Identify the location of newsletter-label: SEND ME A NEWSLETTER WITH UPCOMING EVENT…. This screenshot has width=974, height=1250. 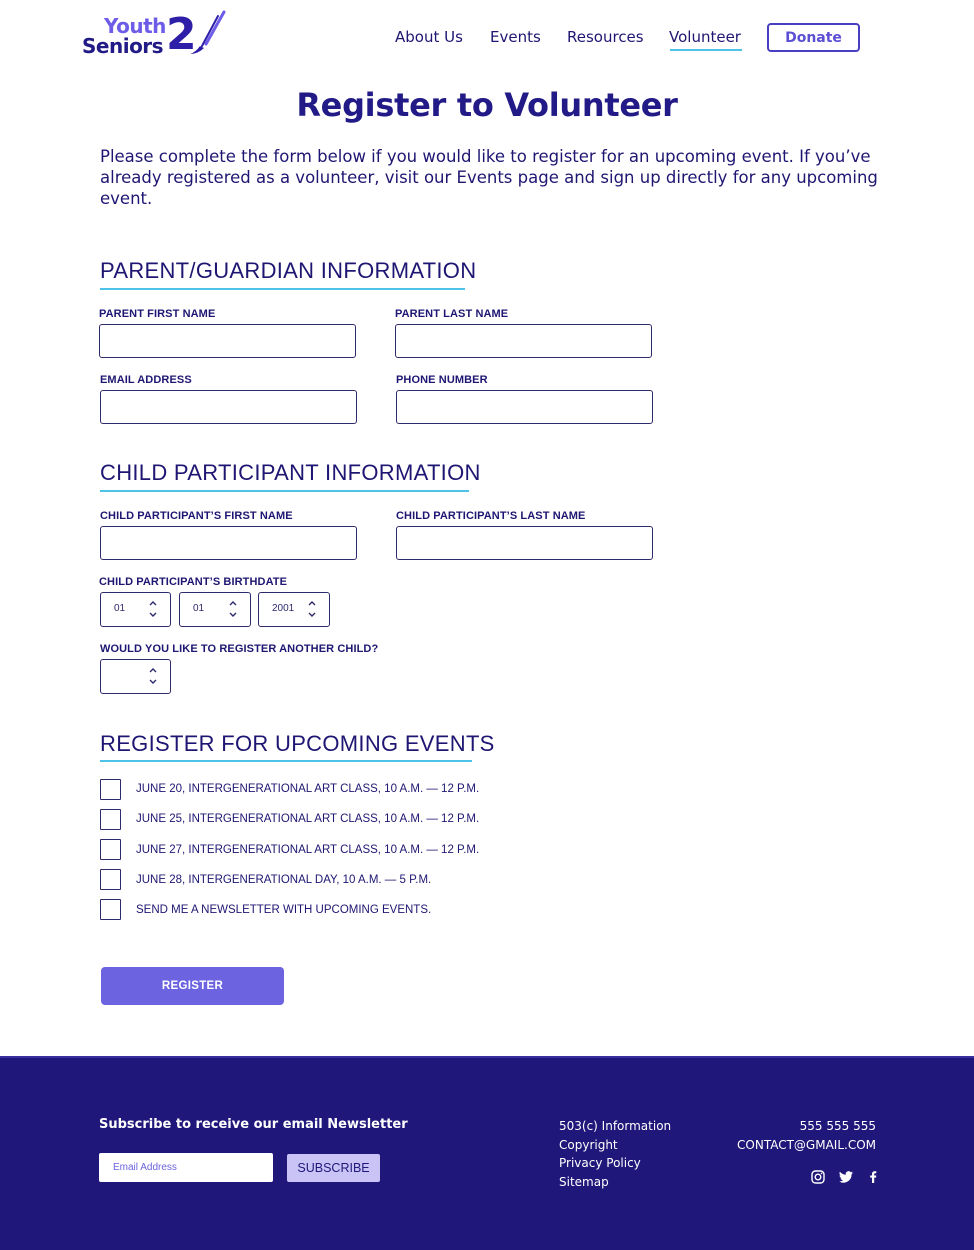
(284, 910).